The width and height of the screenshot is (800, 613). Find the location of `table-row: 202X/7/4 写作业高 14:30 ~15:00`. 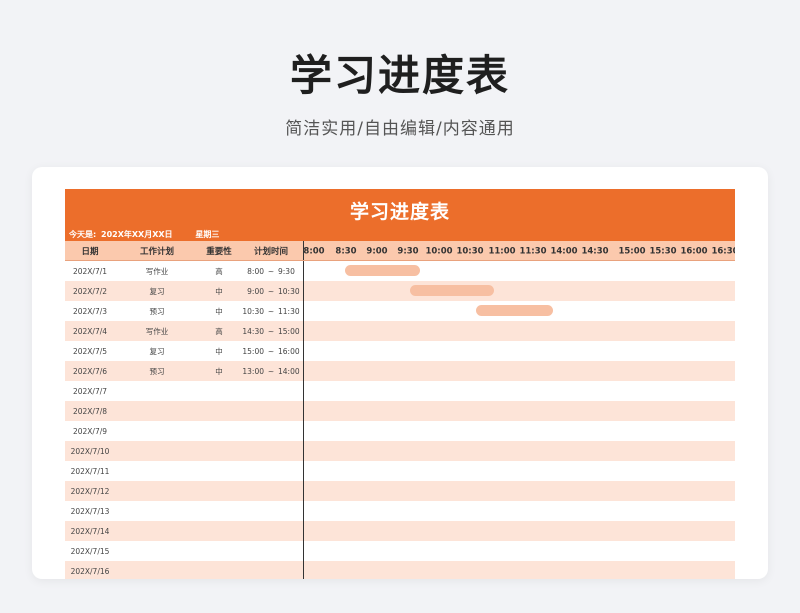

table-row: 202X/7/4 写作业高 14:30 ~15:00 is located at coordinates (400, 331).